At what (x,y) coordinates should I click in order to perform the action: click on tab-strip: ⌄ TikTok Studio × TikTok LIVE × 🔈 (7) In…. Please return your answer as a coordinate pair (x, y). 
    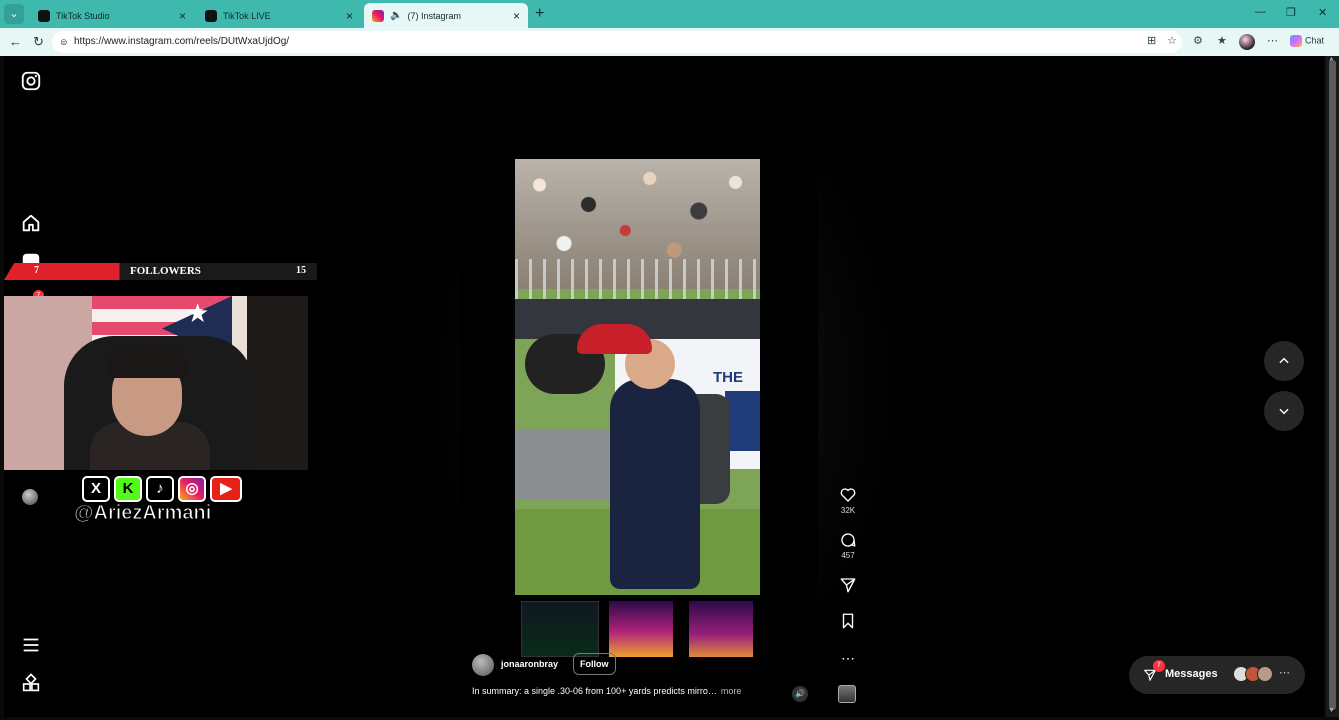
    Looking at the image, I should click on (669, 14).